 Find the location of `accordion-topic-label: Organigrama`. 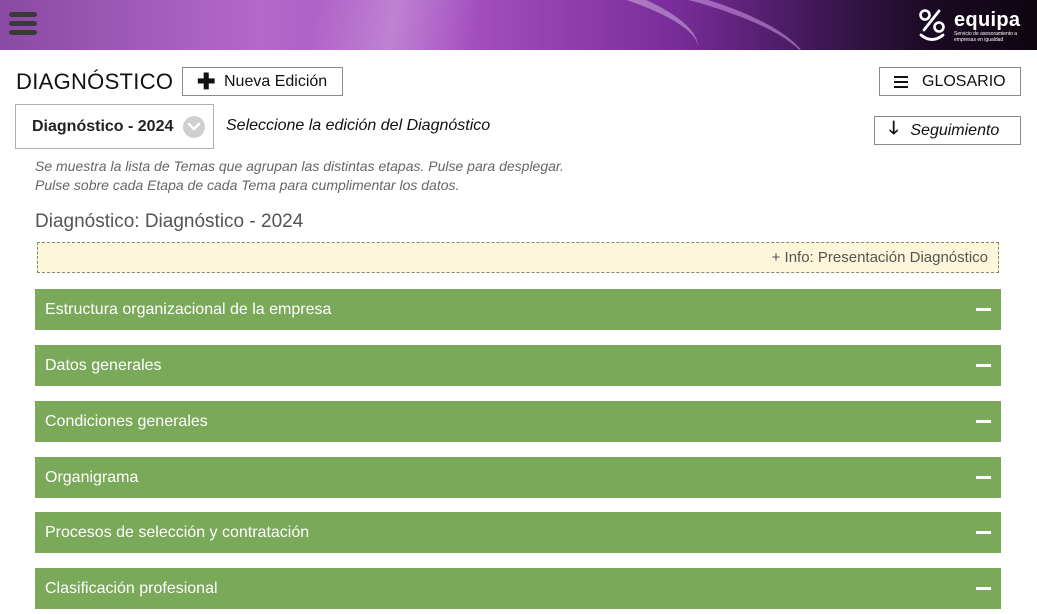

accordion-topic-label: Organigrama is located at coordinates (92, 477).